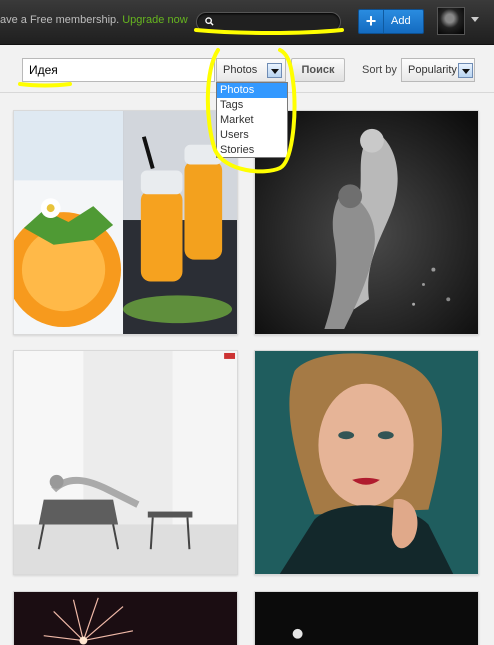 The width and height of the screenshot is (494, 645). I want to click on fireworks-photo, so click(125, 618).